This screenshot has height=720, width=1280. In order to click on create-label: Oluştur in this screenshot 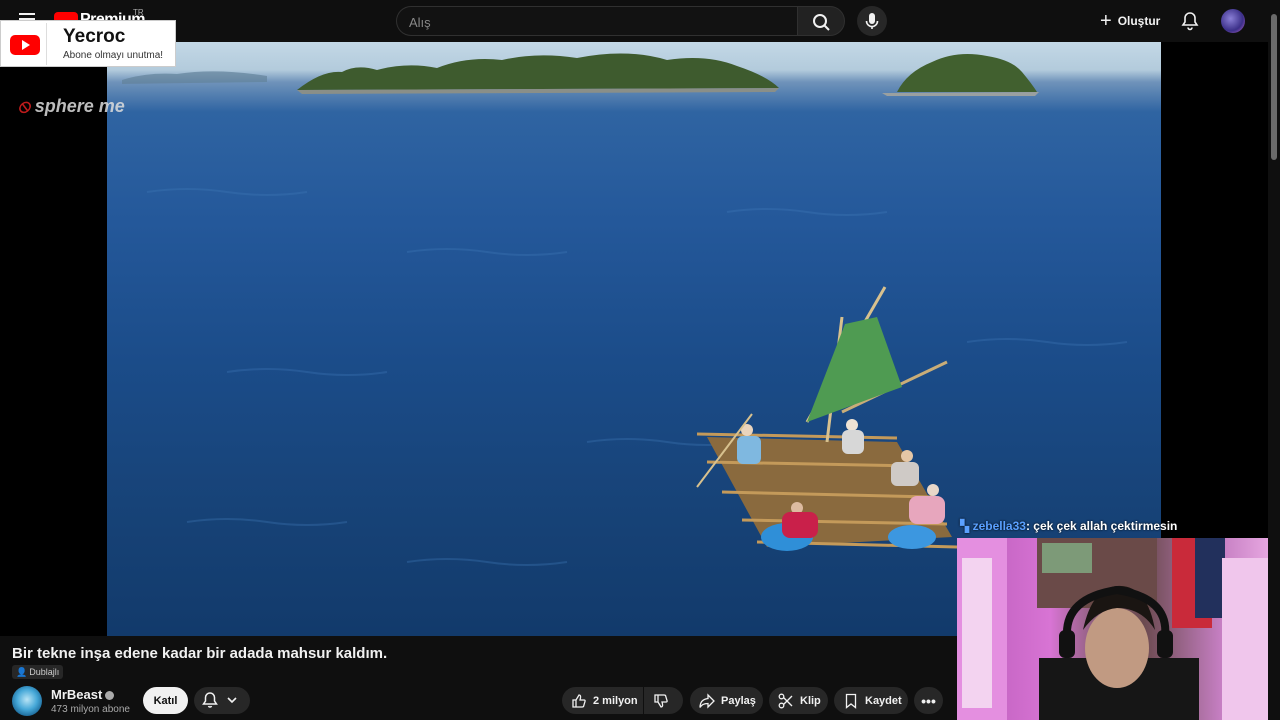, I will do `click(1139, 21)`.